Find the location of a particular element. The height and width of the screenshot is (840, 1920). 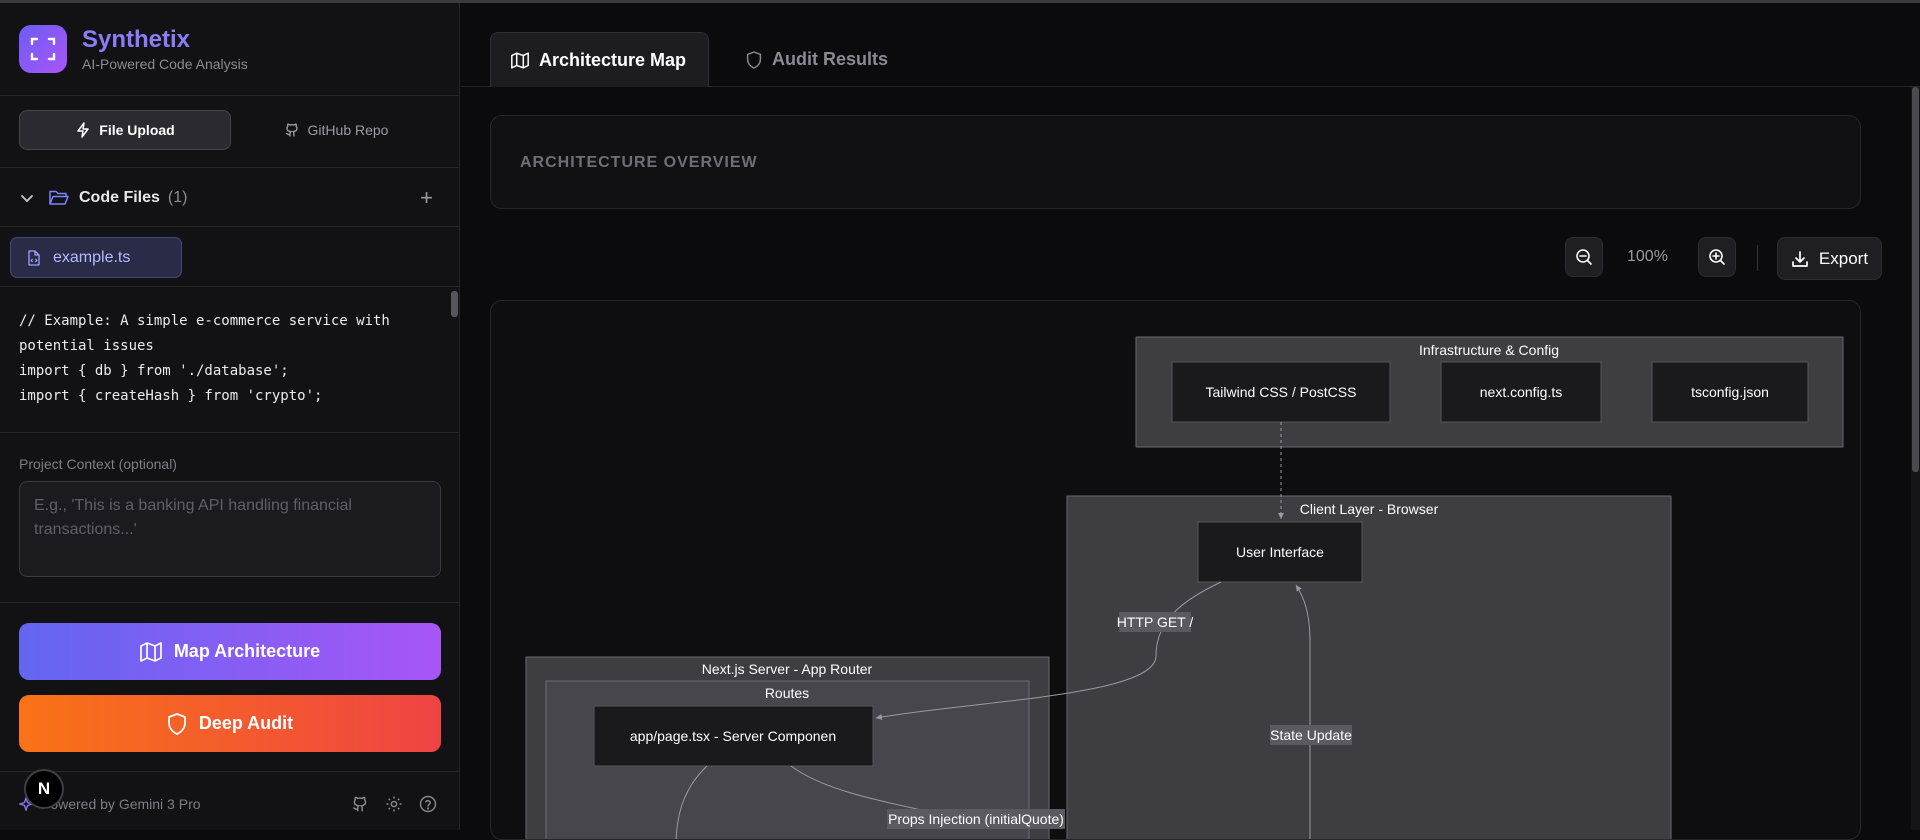

node-next-config: next.config.ts is located at coordinates (1521, 392).